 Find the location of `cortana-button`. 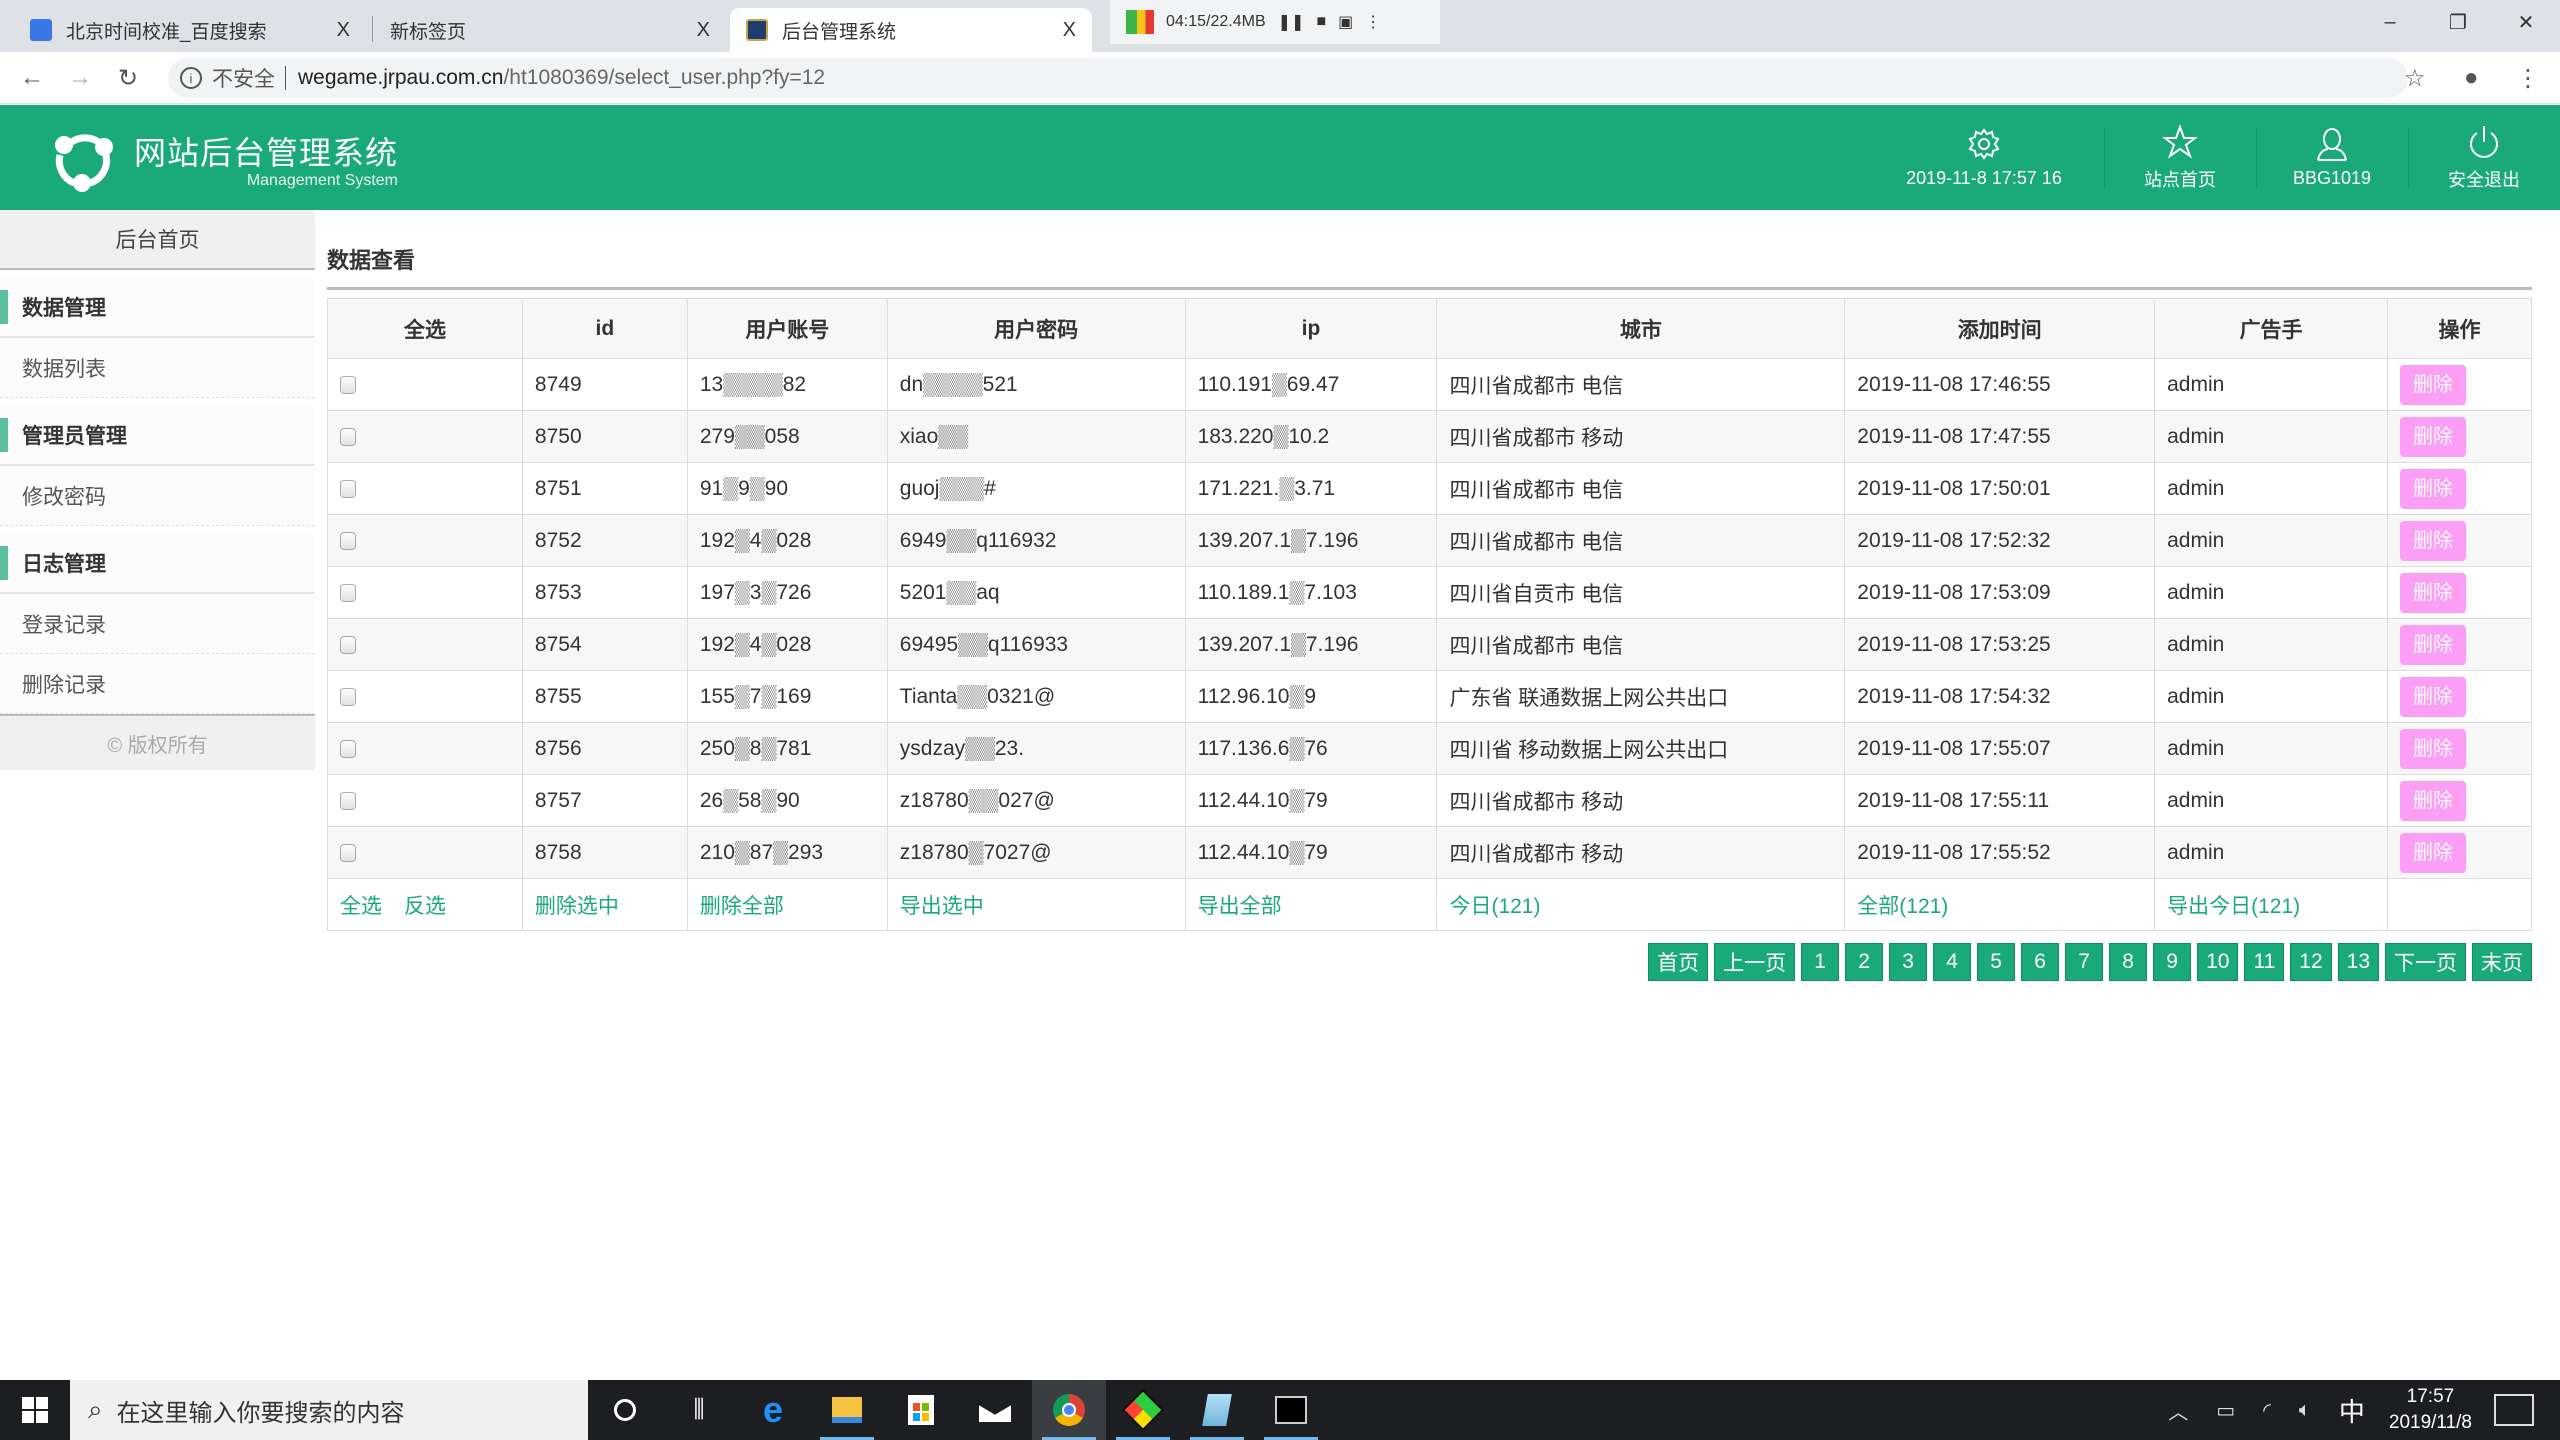

cortana-button is located at coordinates (625, 1410).